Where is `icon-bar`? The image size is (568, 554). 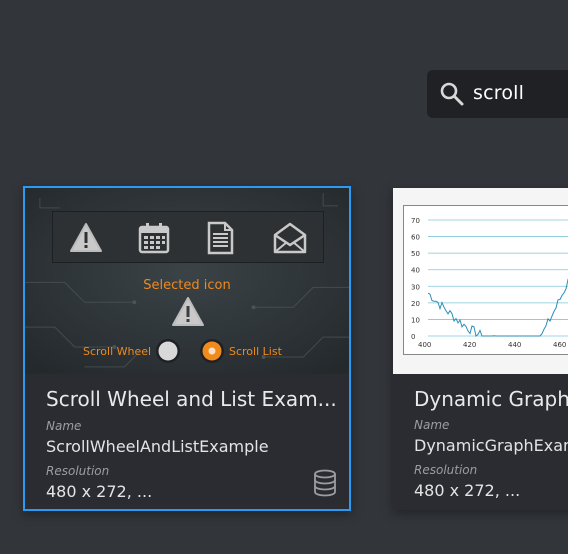 icon-bar is located at coordinates (188, 237).